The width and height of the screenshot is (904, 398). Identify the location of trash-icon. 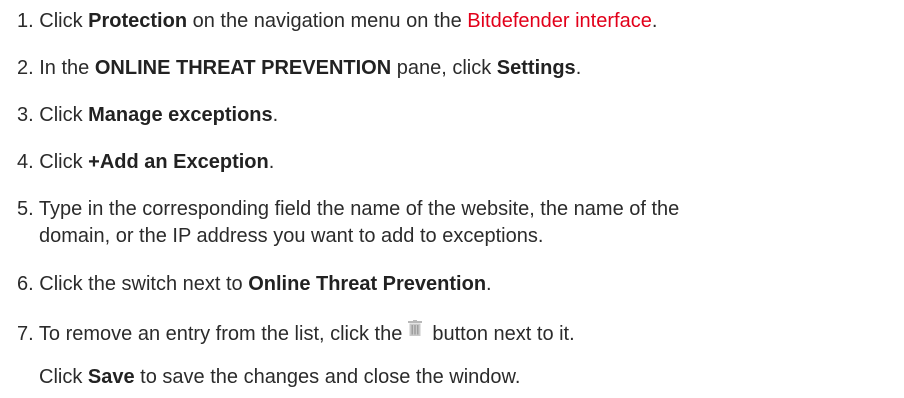
(415, 328).